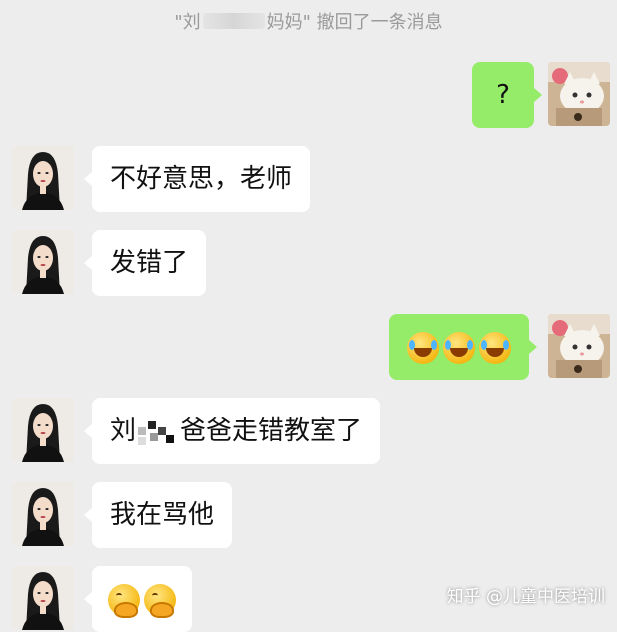 This screenshot has height=632, width=617. I want to click on incoming-message-bubble, so click(138, 599).